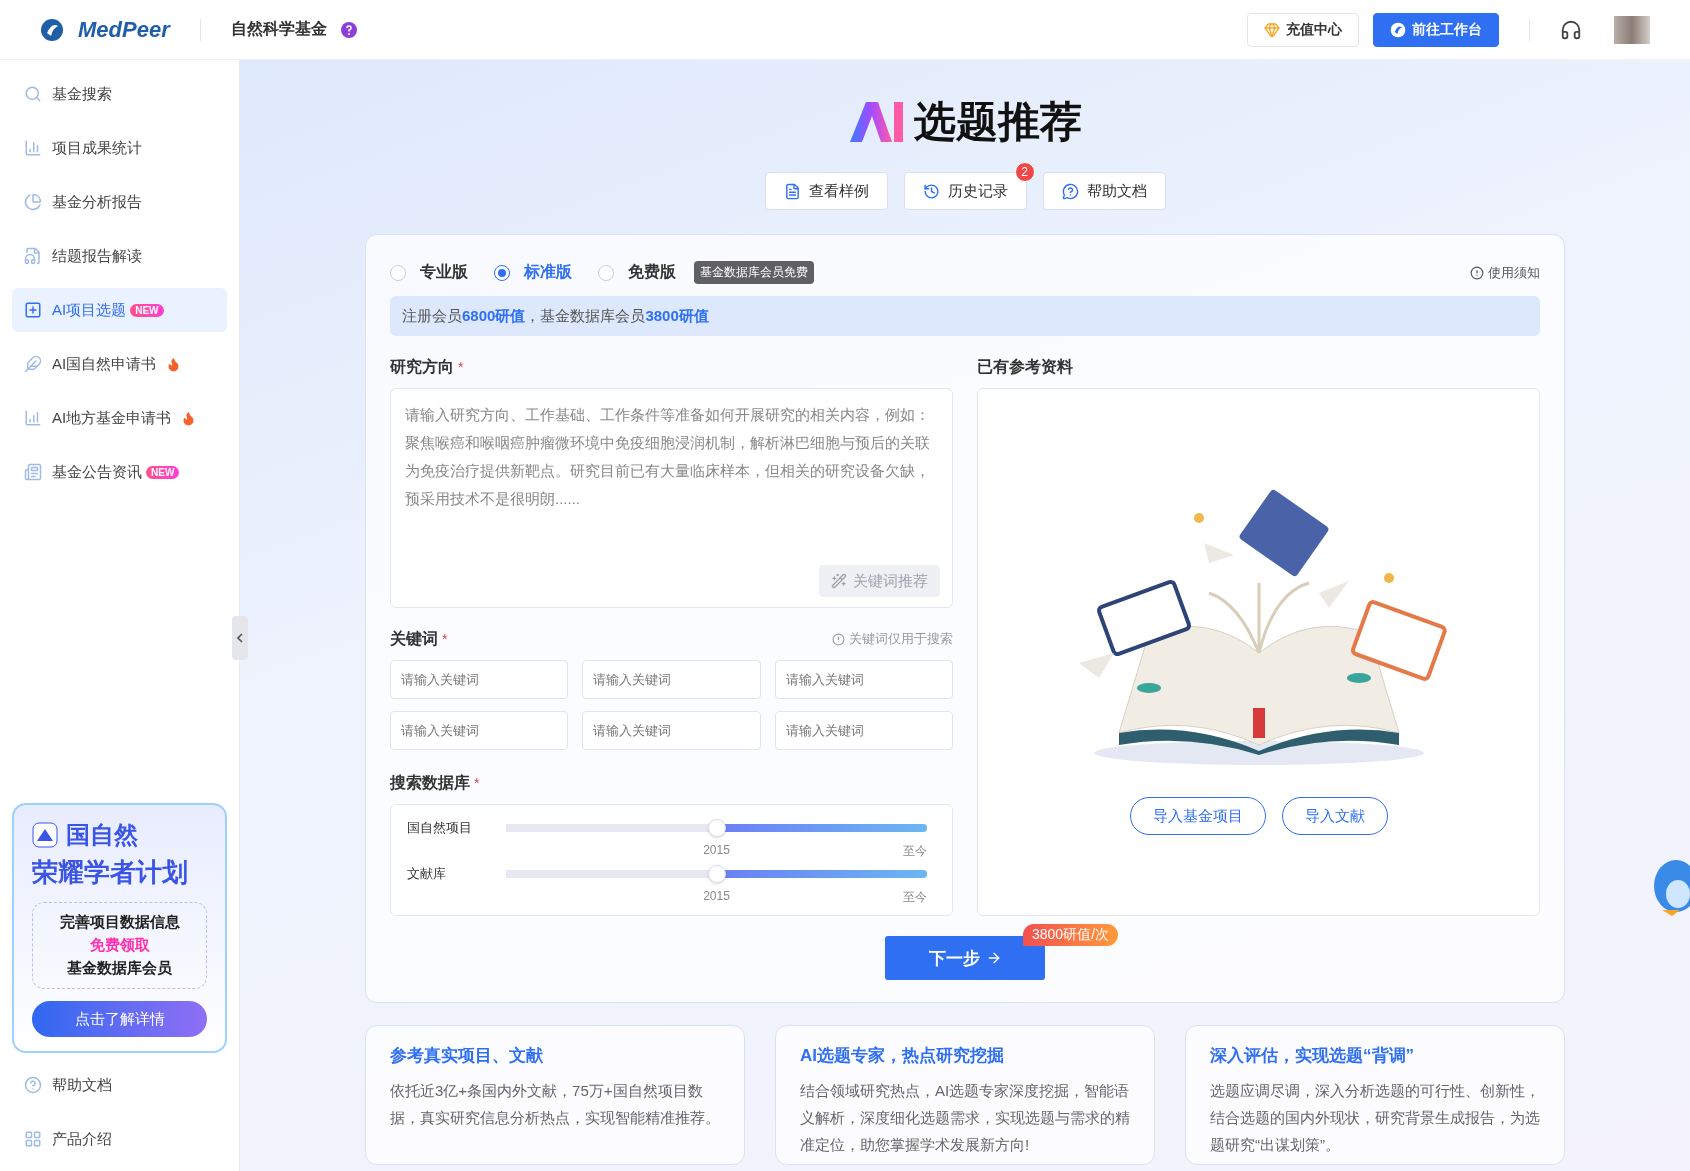 Image resolution: width=1690 pixels, height=1171 pixels. I want to click on support-icon, so click(1571, 29).